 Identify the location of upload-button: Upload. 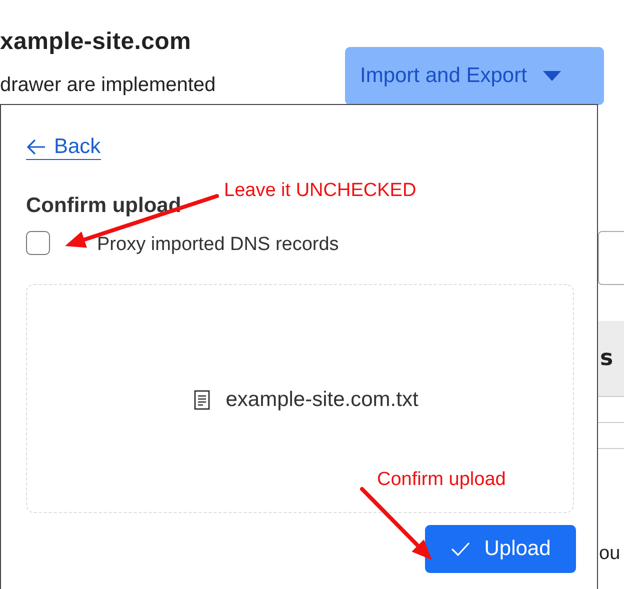
(500, 549).